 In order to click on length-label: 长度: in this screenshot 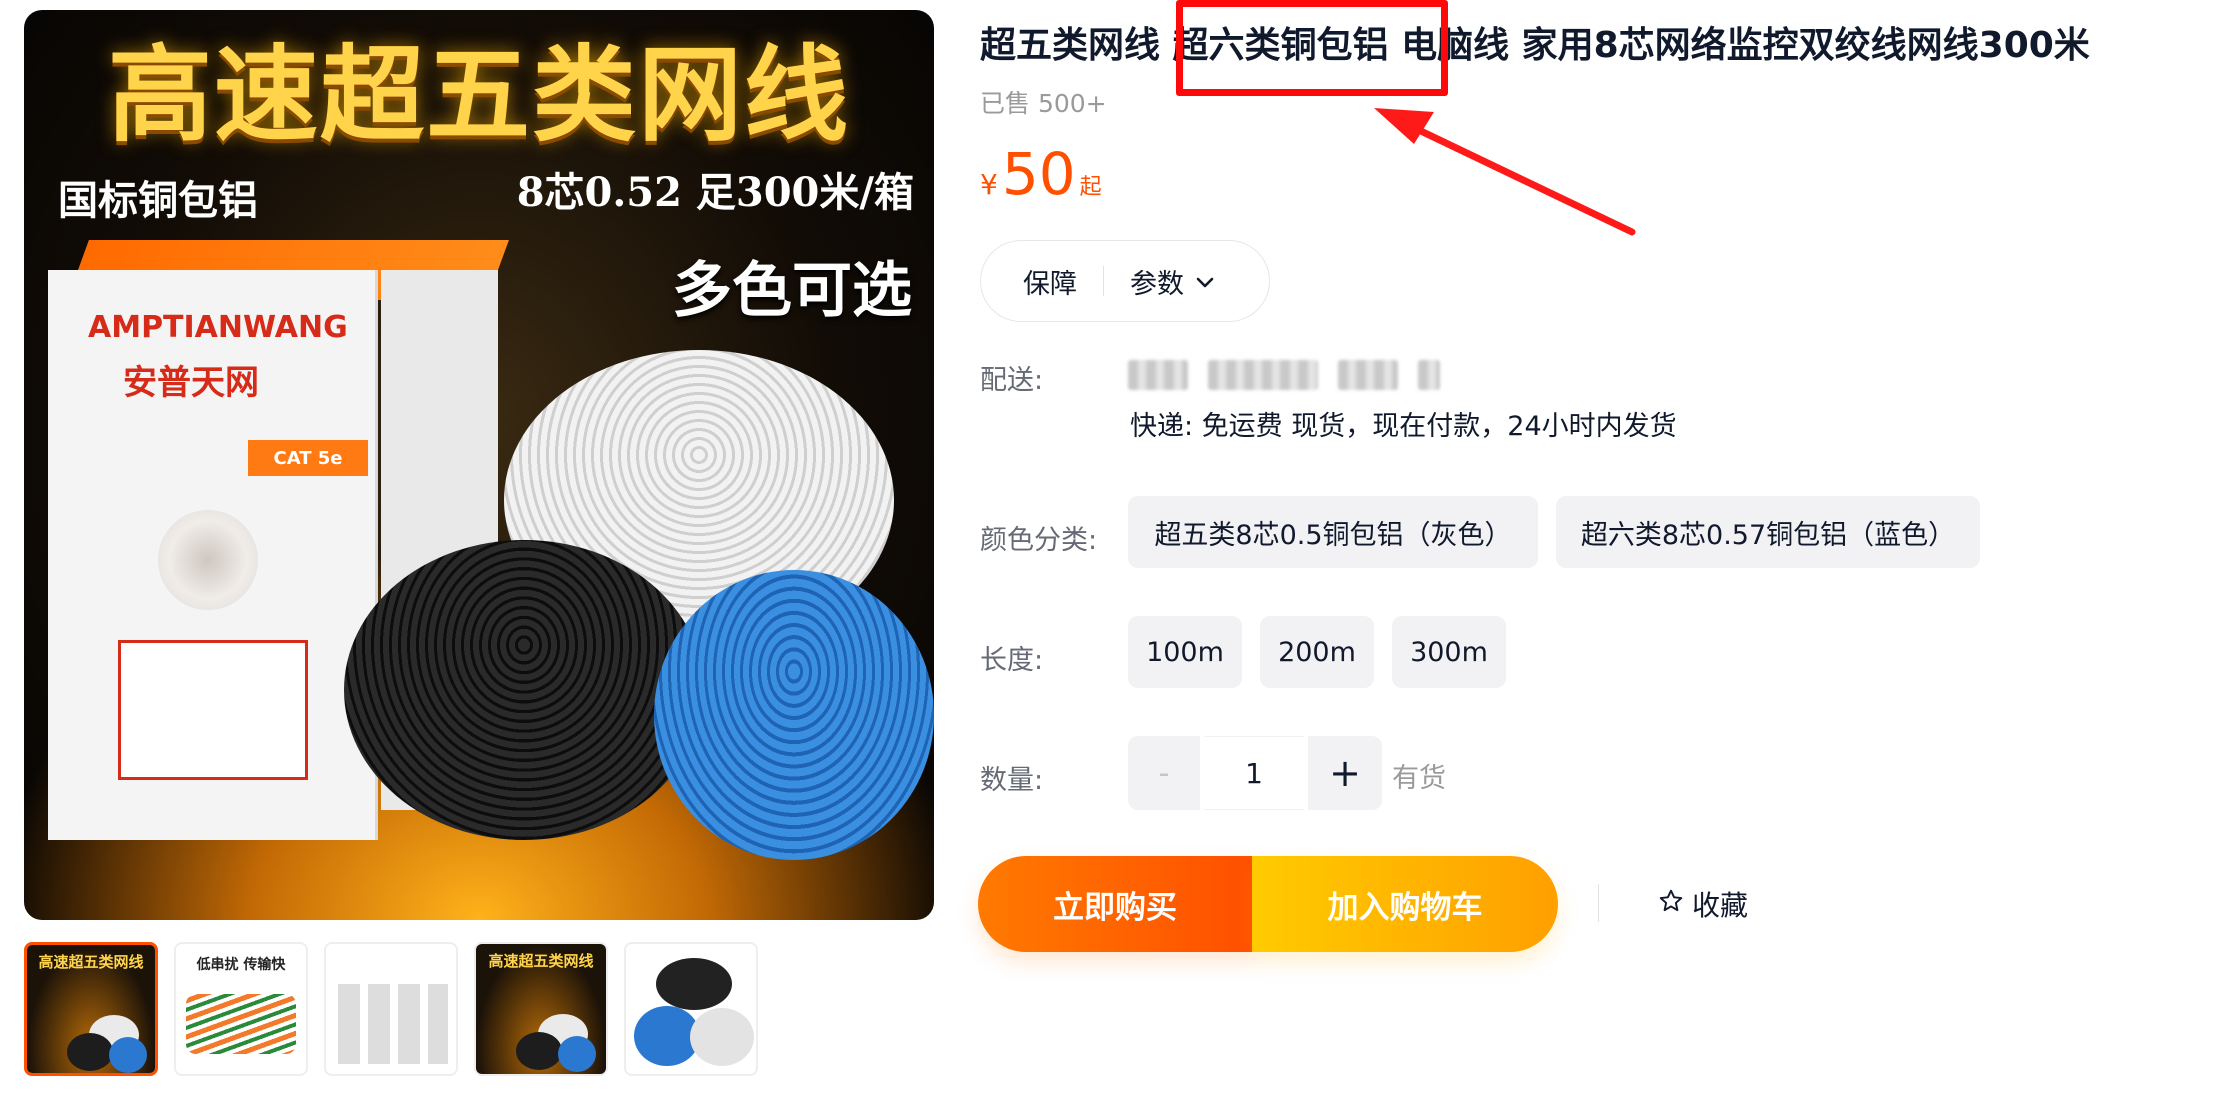, I will do `click(1012, 660)`.